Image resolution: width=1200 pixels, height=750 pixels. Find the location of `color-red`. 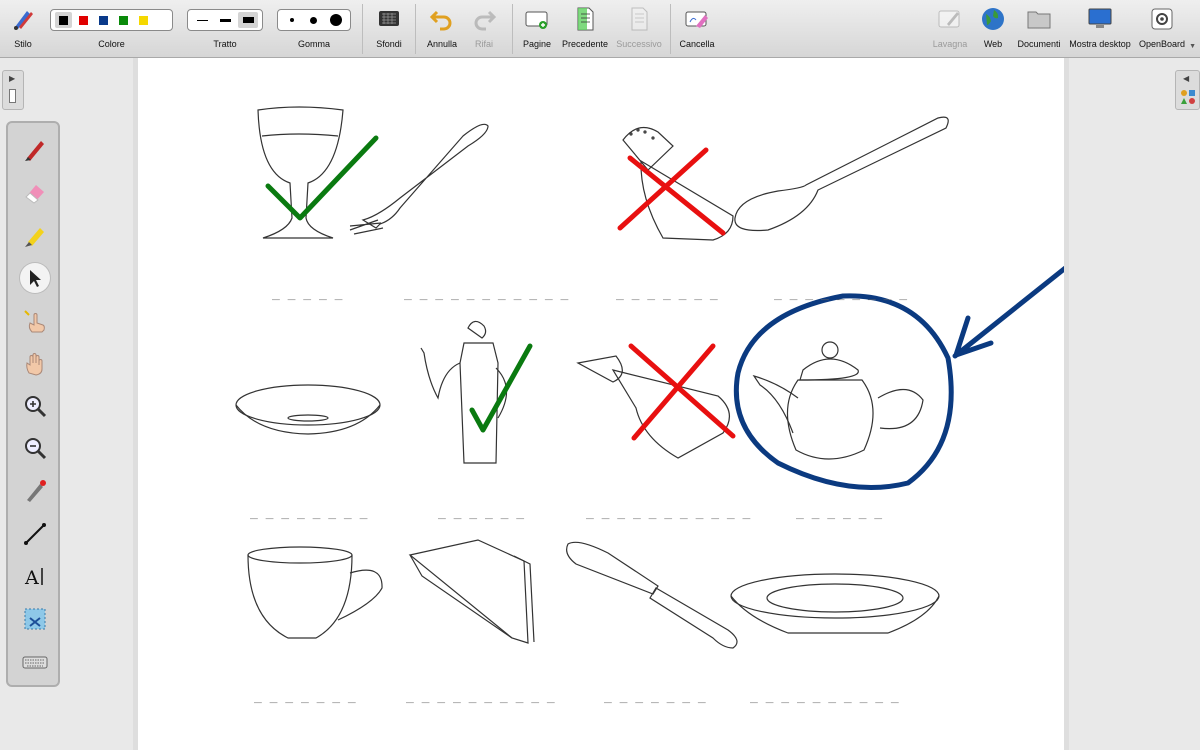

color-red is located at coordinates (83, 20).